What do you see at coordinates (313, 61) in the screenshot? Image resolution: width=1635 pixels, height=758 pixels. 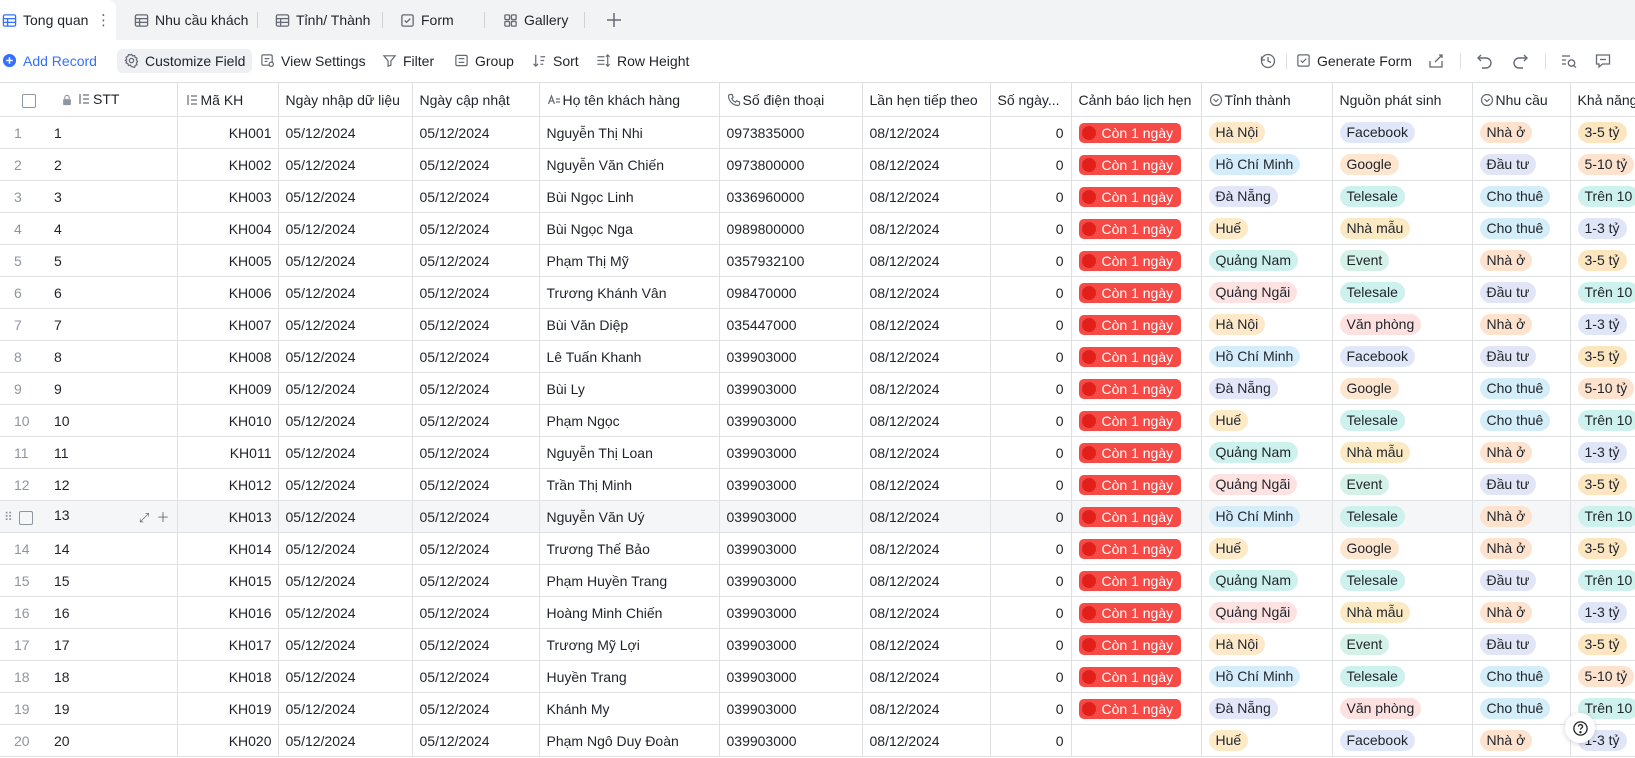 I see `view-settings-button: View Settings` at bounding box center [313, 61].